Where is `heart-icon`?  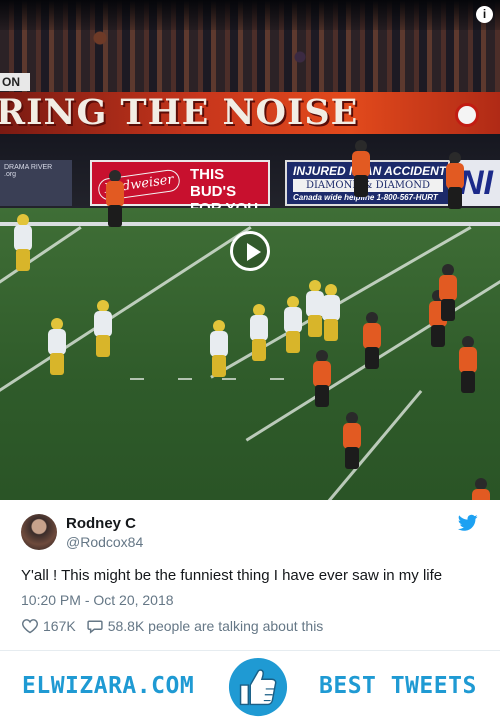 heart-icon is located at coordinates (30, 626).